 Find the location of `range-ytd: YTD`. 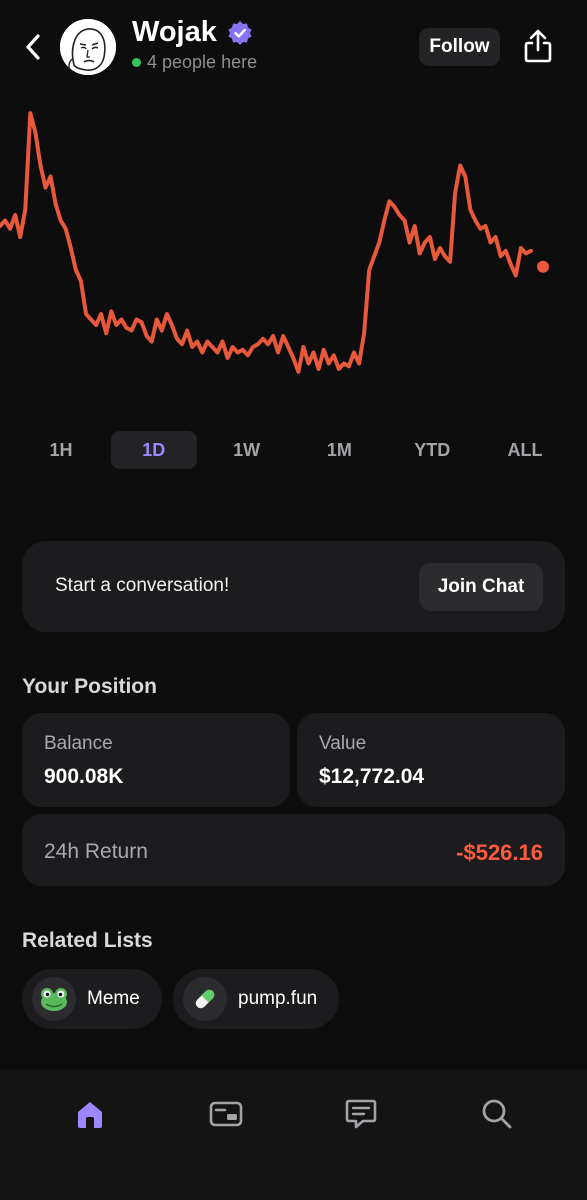

range-ytd: YTD is located at coordinates (432, 450).